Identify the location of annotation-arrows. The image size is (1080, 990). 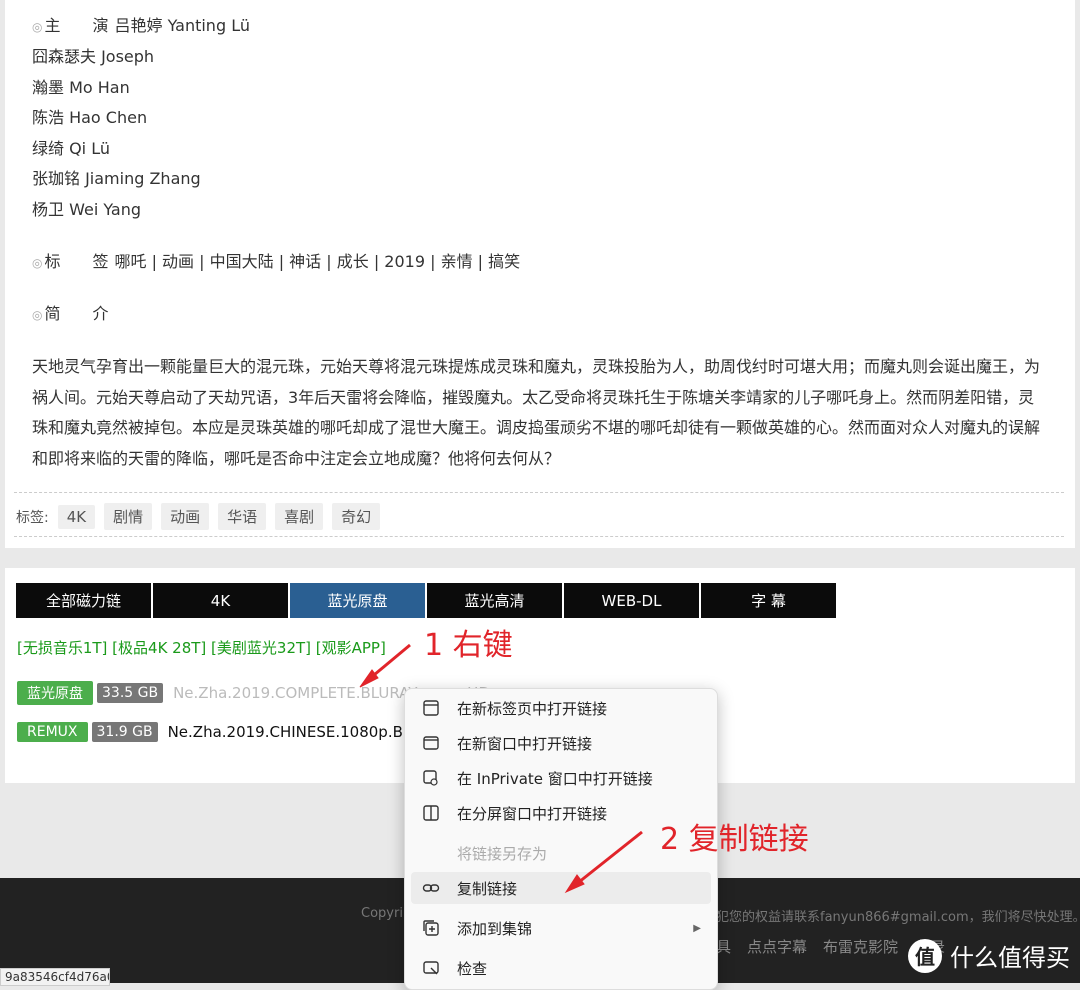
(501, 768).